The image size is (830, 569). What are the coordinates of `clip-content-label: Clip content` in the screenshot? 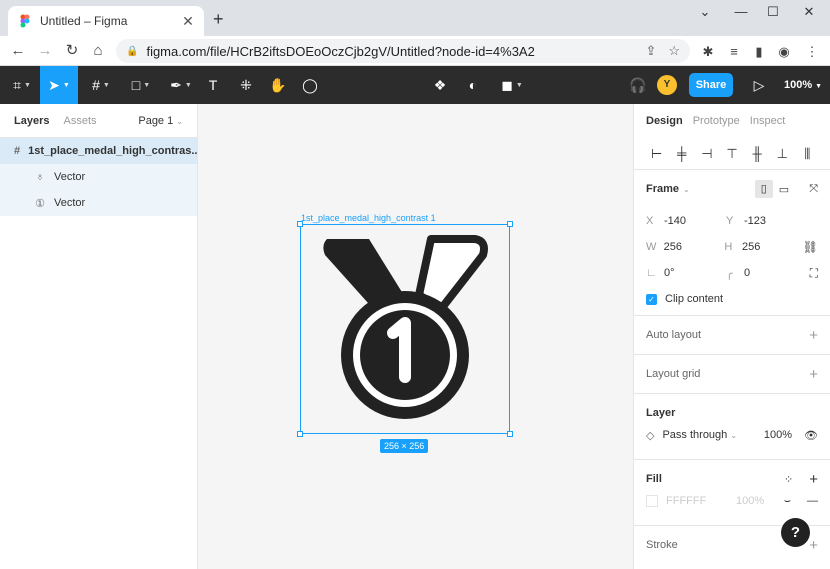 It's located at (694, 299).